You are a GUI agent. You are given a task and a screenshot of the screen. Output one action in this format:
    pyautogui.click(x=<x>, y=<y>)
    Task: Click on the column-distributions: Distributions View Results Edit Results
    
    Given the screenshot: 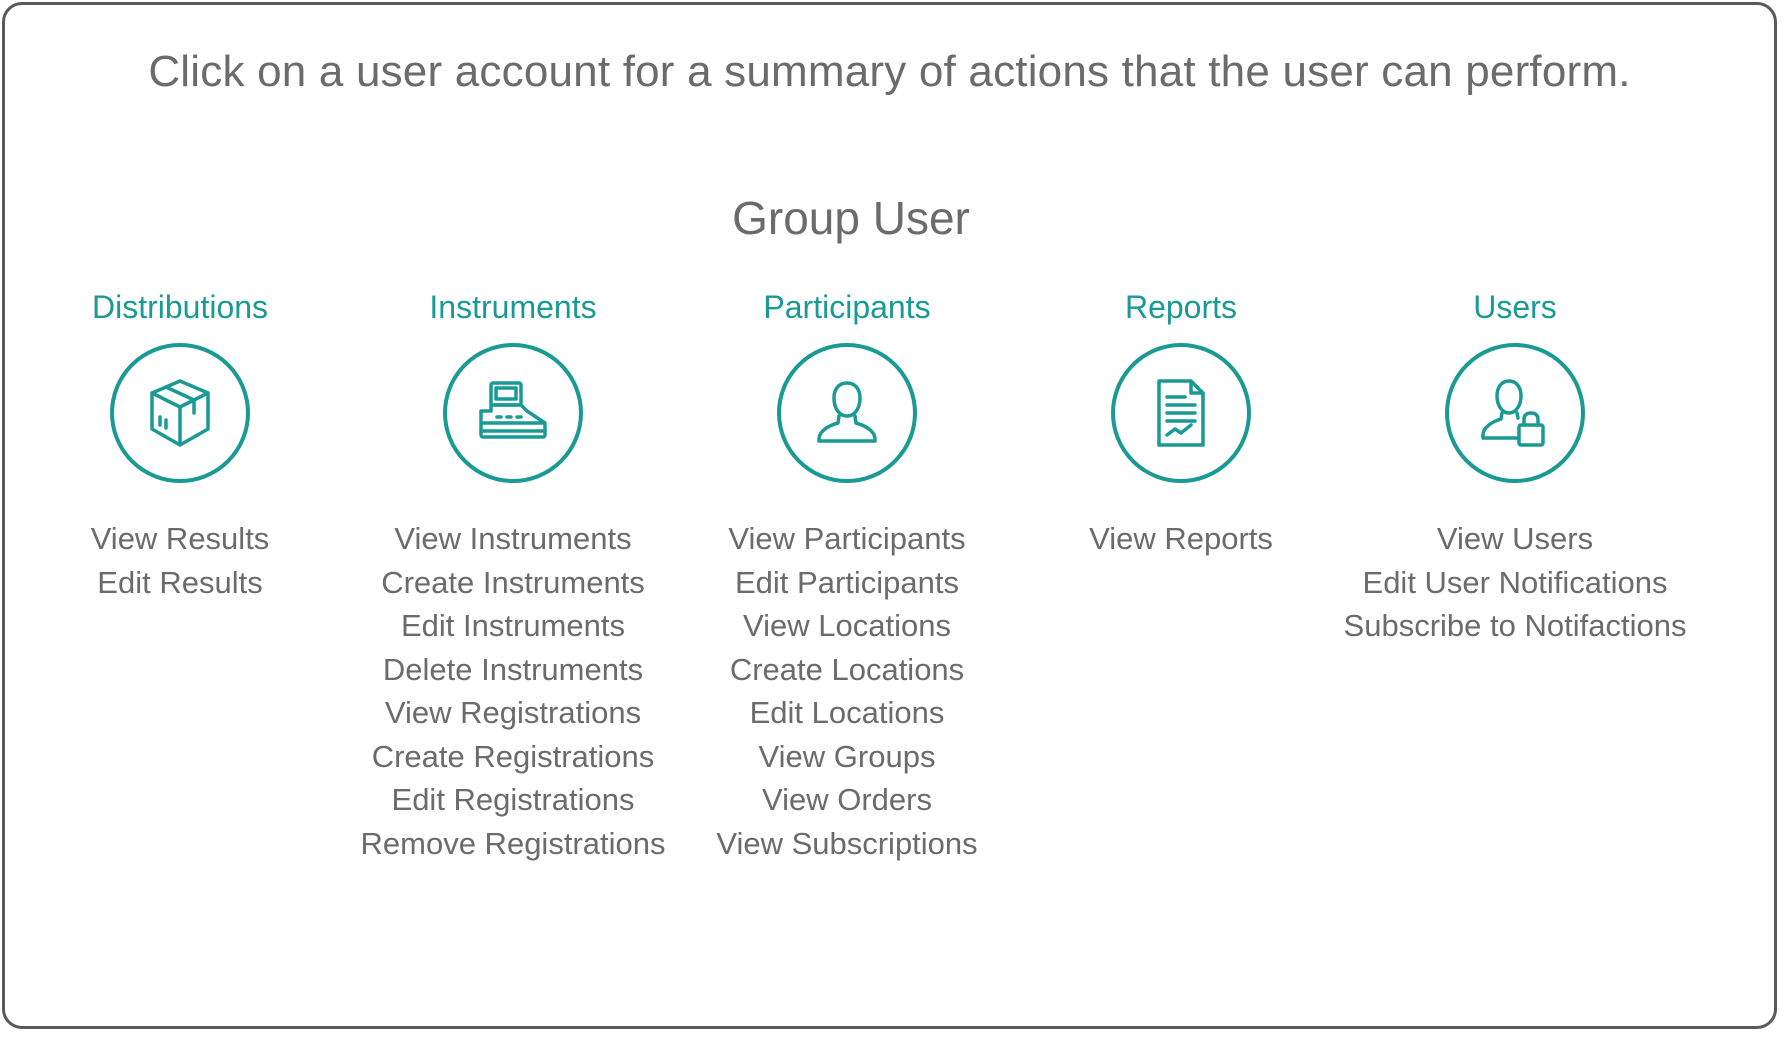 What is the action you would take?
    pyautogui.click(x=180, y=445)
    